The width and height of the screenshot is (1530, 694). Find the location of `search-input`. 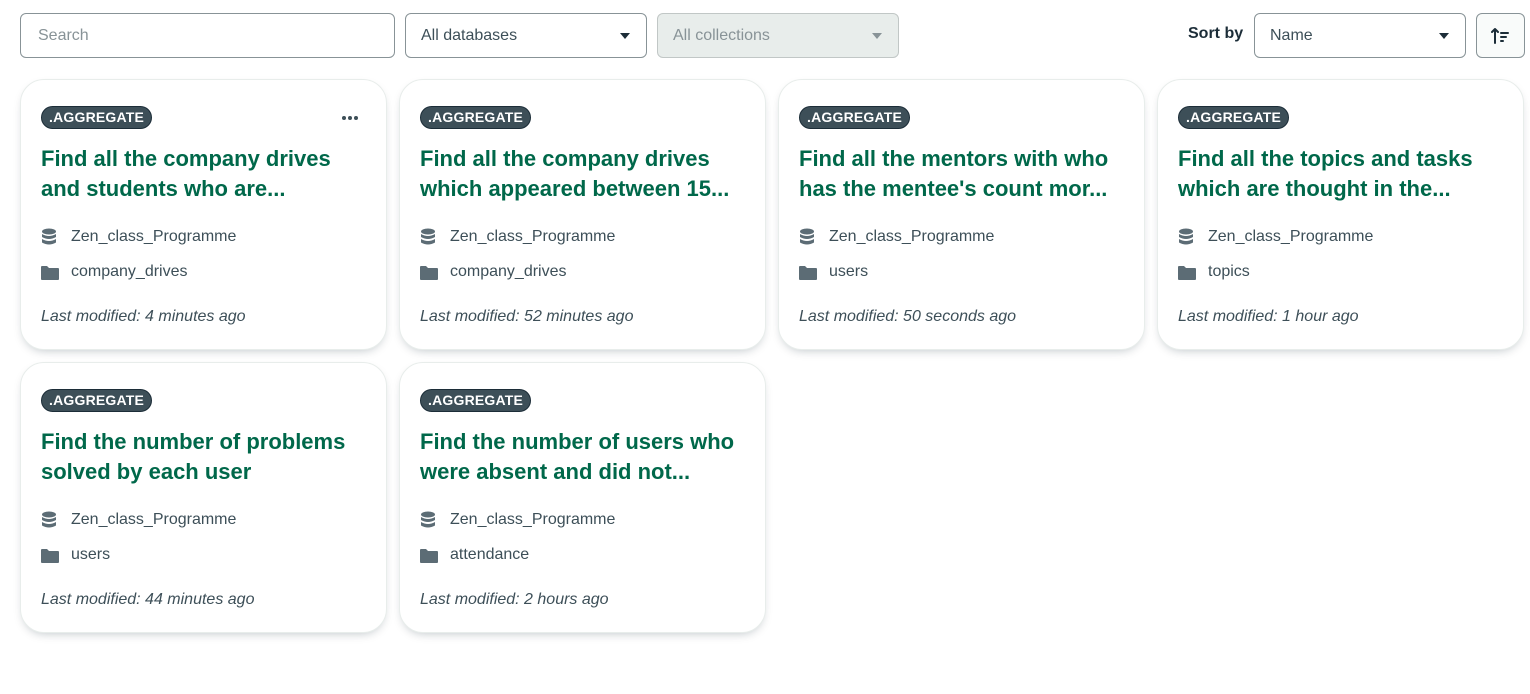

search-input is located at coordinates (207, 35).